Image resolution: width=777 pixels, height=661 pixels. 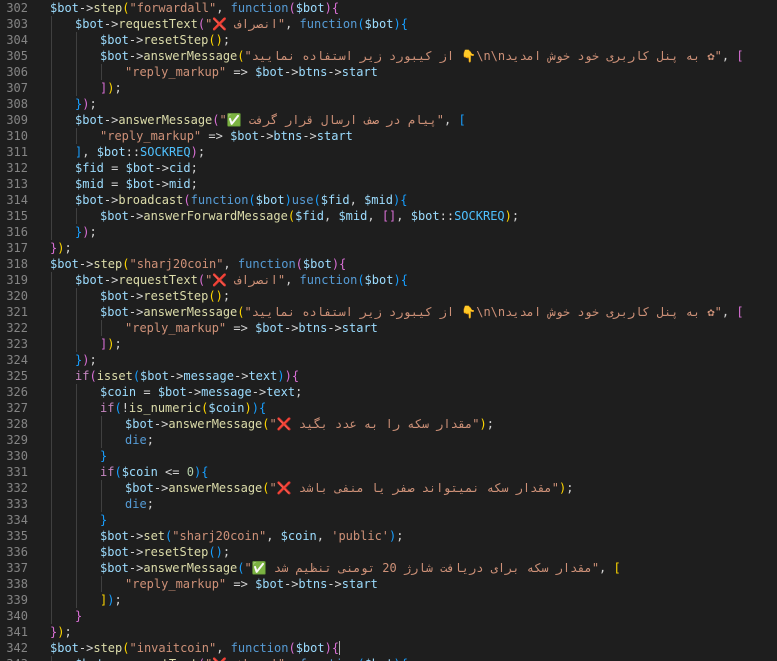 What do you see at coordinates (388, 296) in the screenshot?
I see `code-line: 320 $bot->resetStep();` at bounding box center [388, 296].